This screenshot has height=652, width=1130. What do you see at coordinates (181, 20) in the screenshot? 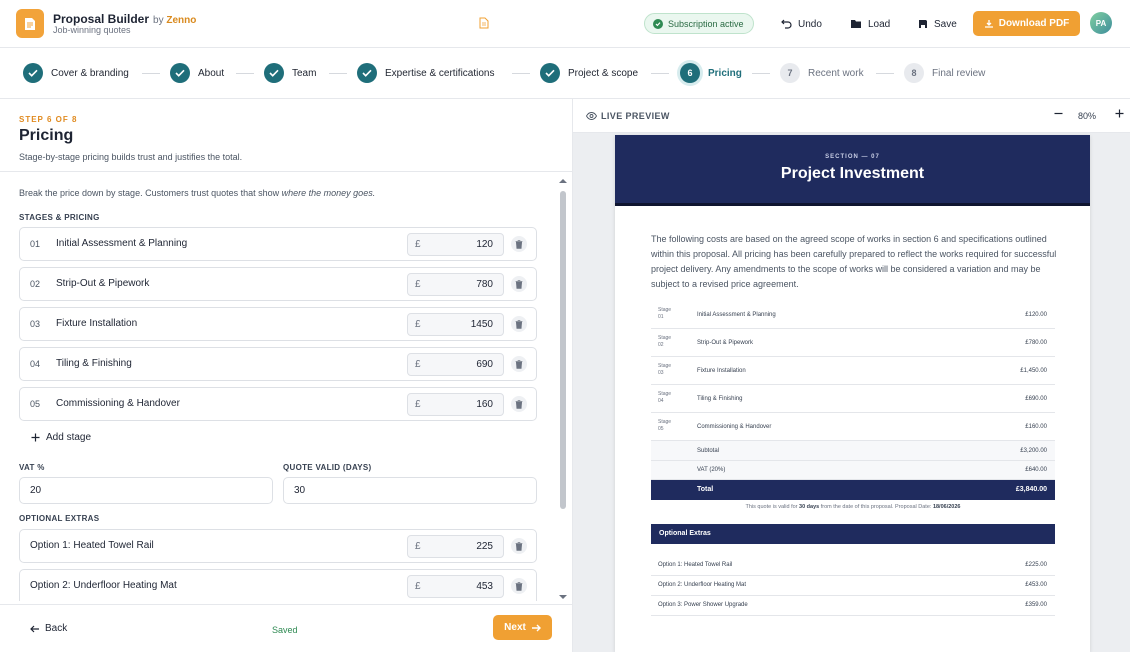
I see `brand-name: Zenno` at bounding box center [181, 20].